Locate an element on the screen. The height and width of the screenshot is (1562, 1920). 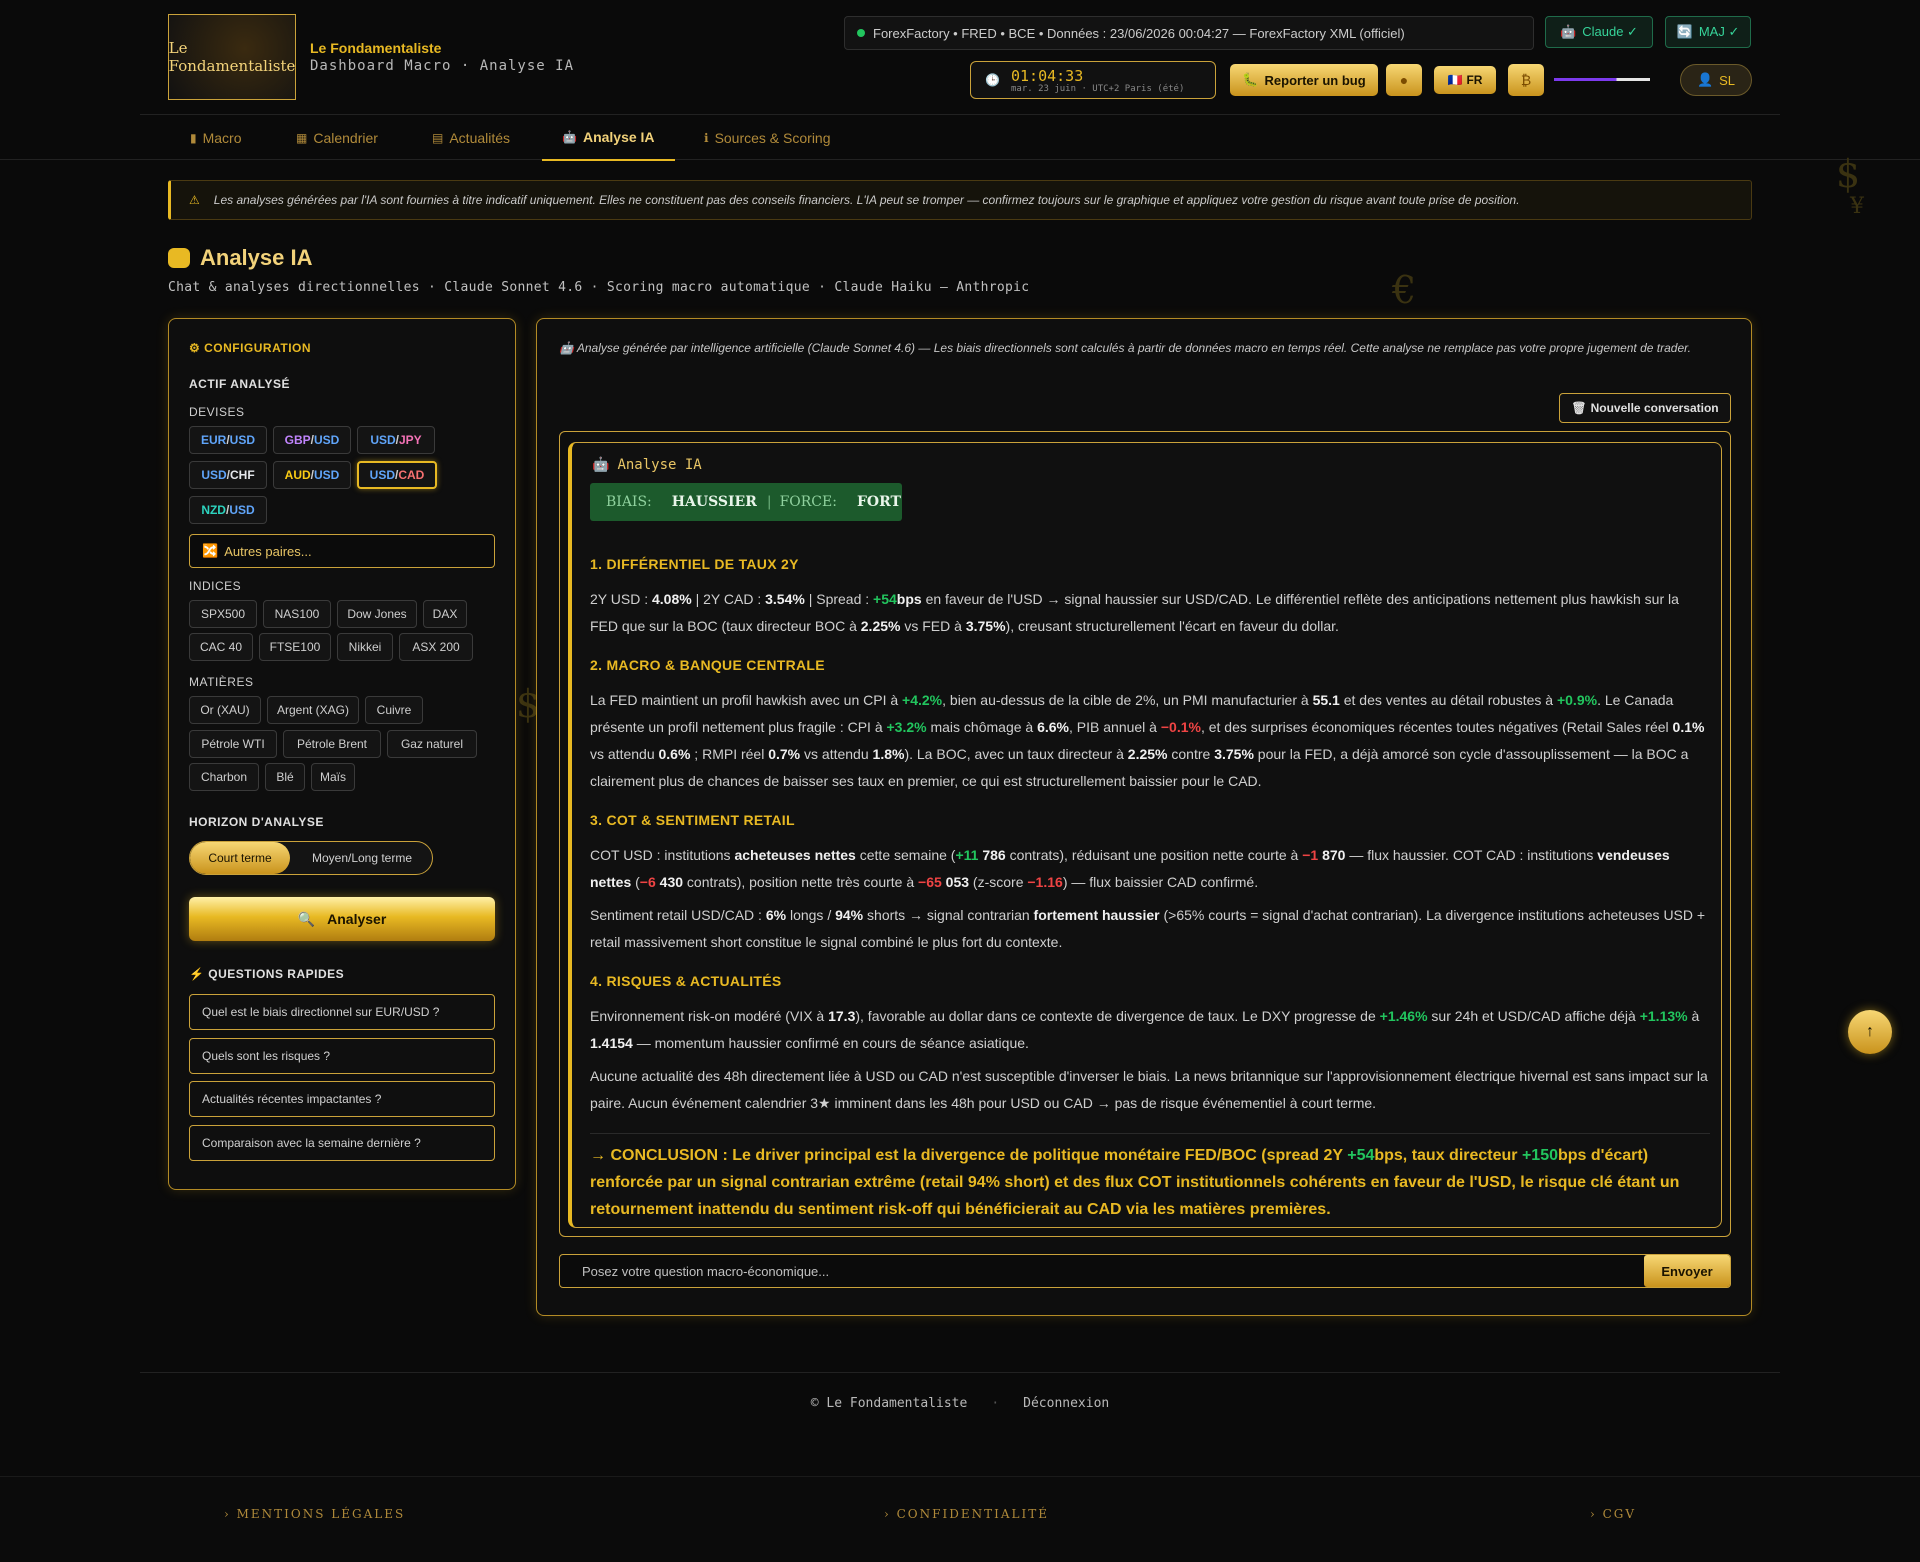
cgv-link: › CGV is located at coordinates (1613, 1514).